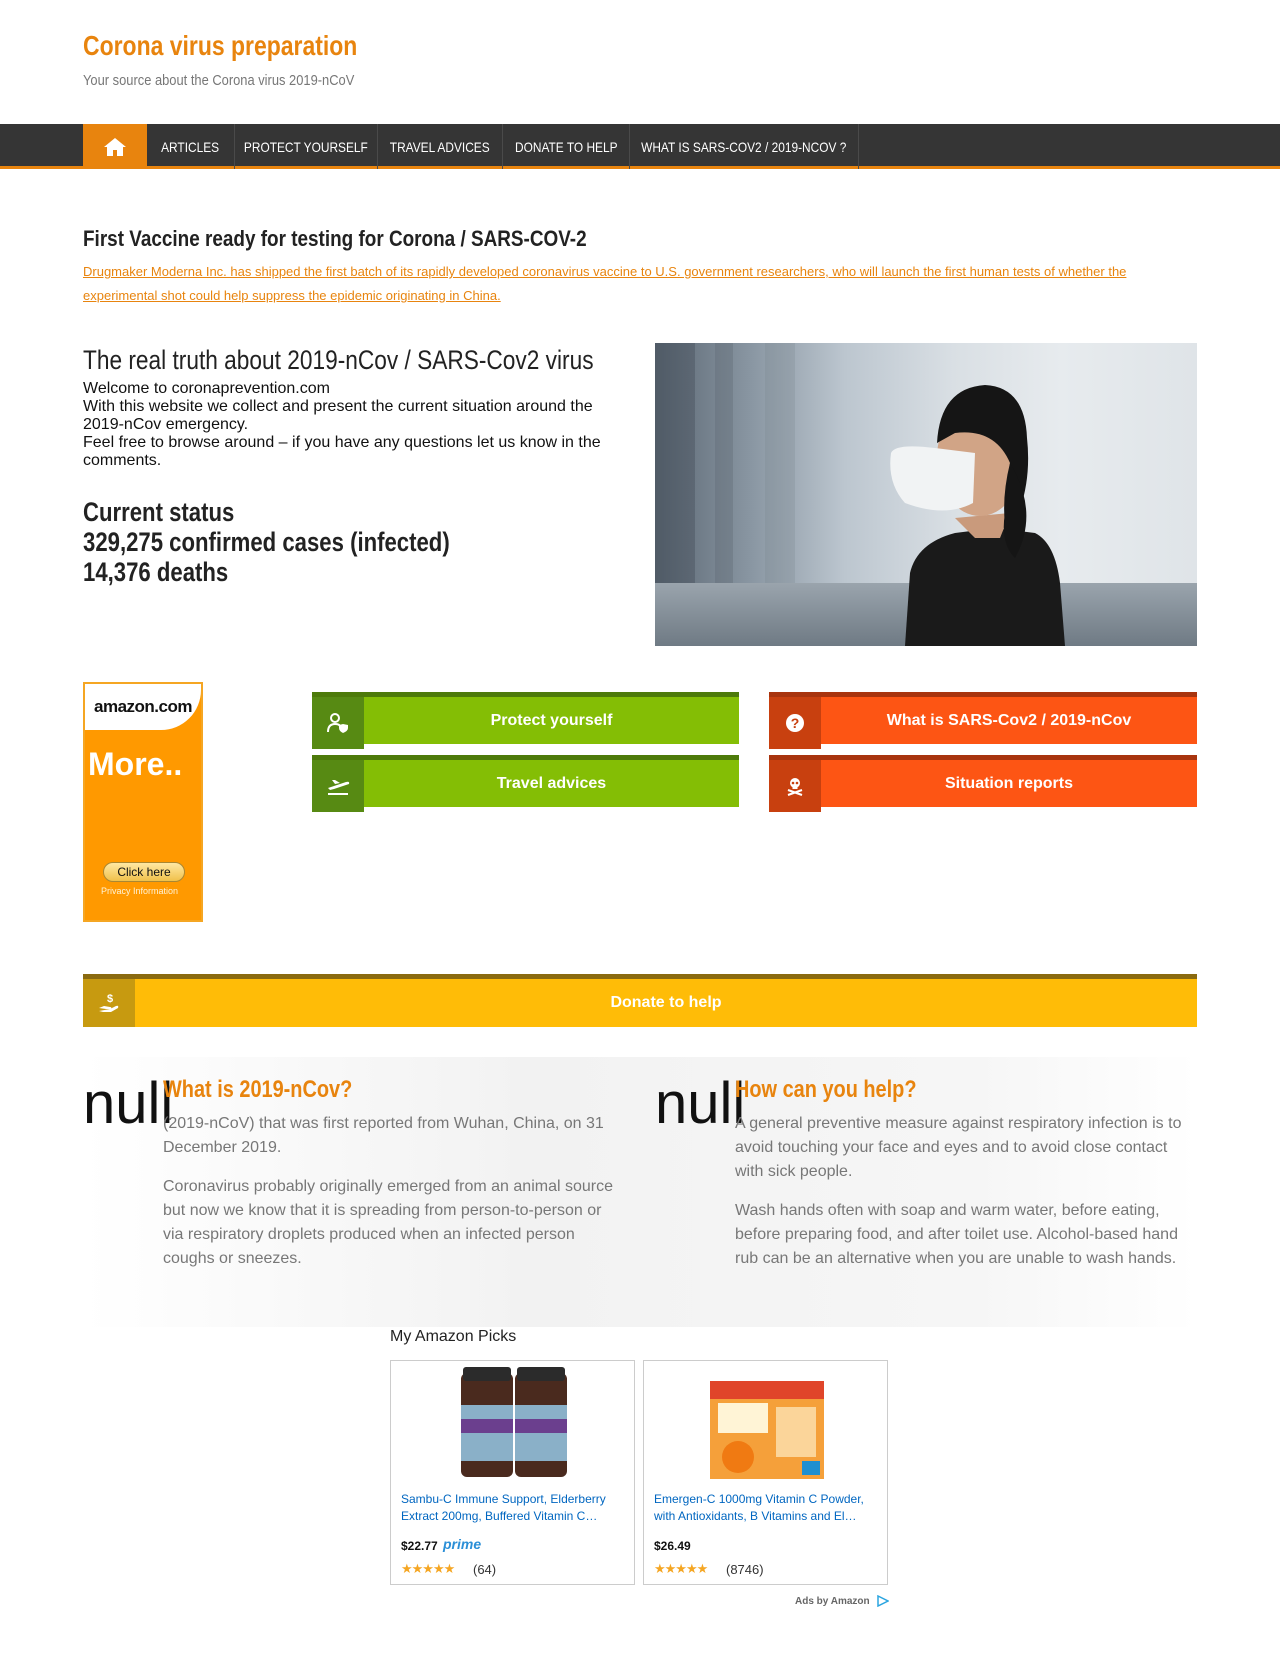 Image resolution: width=1280 pixels, height=1673 pixels. I want to click on info-title-what-is: What is 2019-nCov?, so click(257, 1090).